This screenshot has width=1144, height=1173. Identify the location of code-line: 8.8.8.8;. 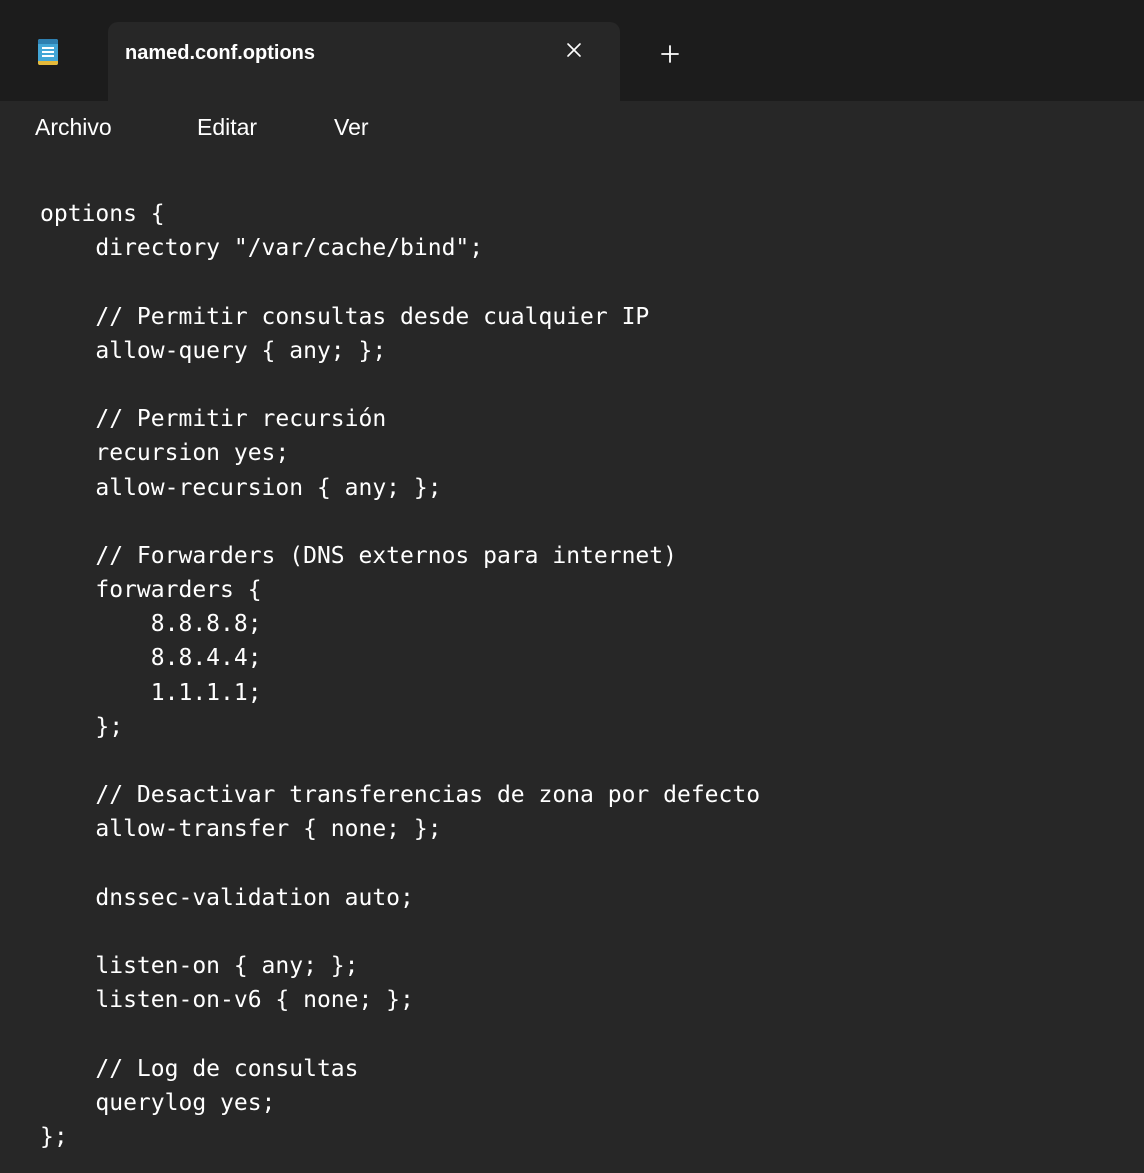
(400, 624).